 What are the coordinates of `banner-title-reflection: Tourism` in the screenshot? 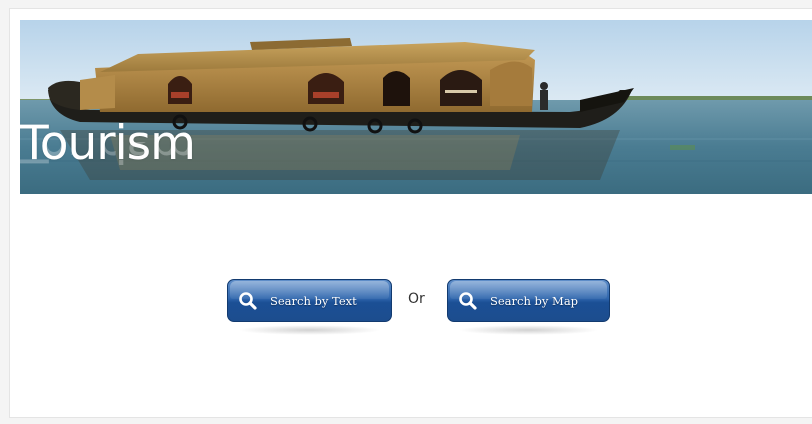 It's located at (107, 155).